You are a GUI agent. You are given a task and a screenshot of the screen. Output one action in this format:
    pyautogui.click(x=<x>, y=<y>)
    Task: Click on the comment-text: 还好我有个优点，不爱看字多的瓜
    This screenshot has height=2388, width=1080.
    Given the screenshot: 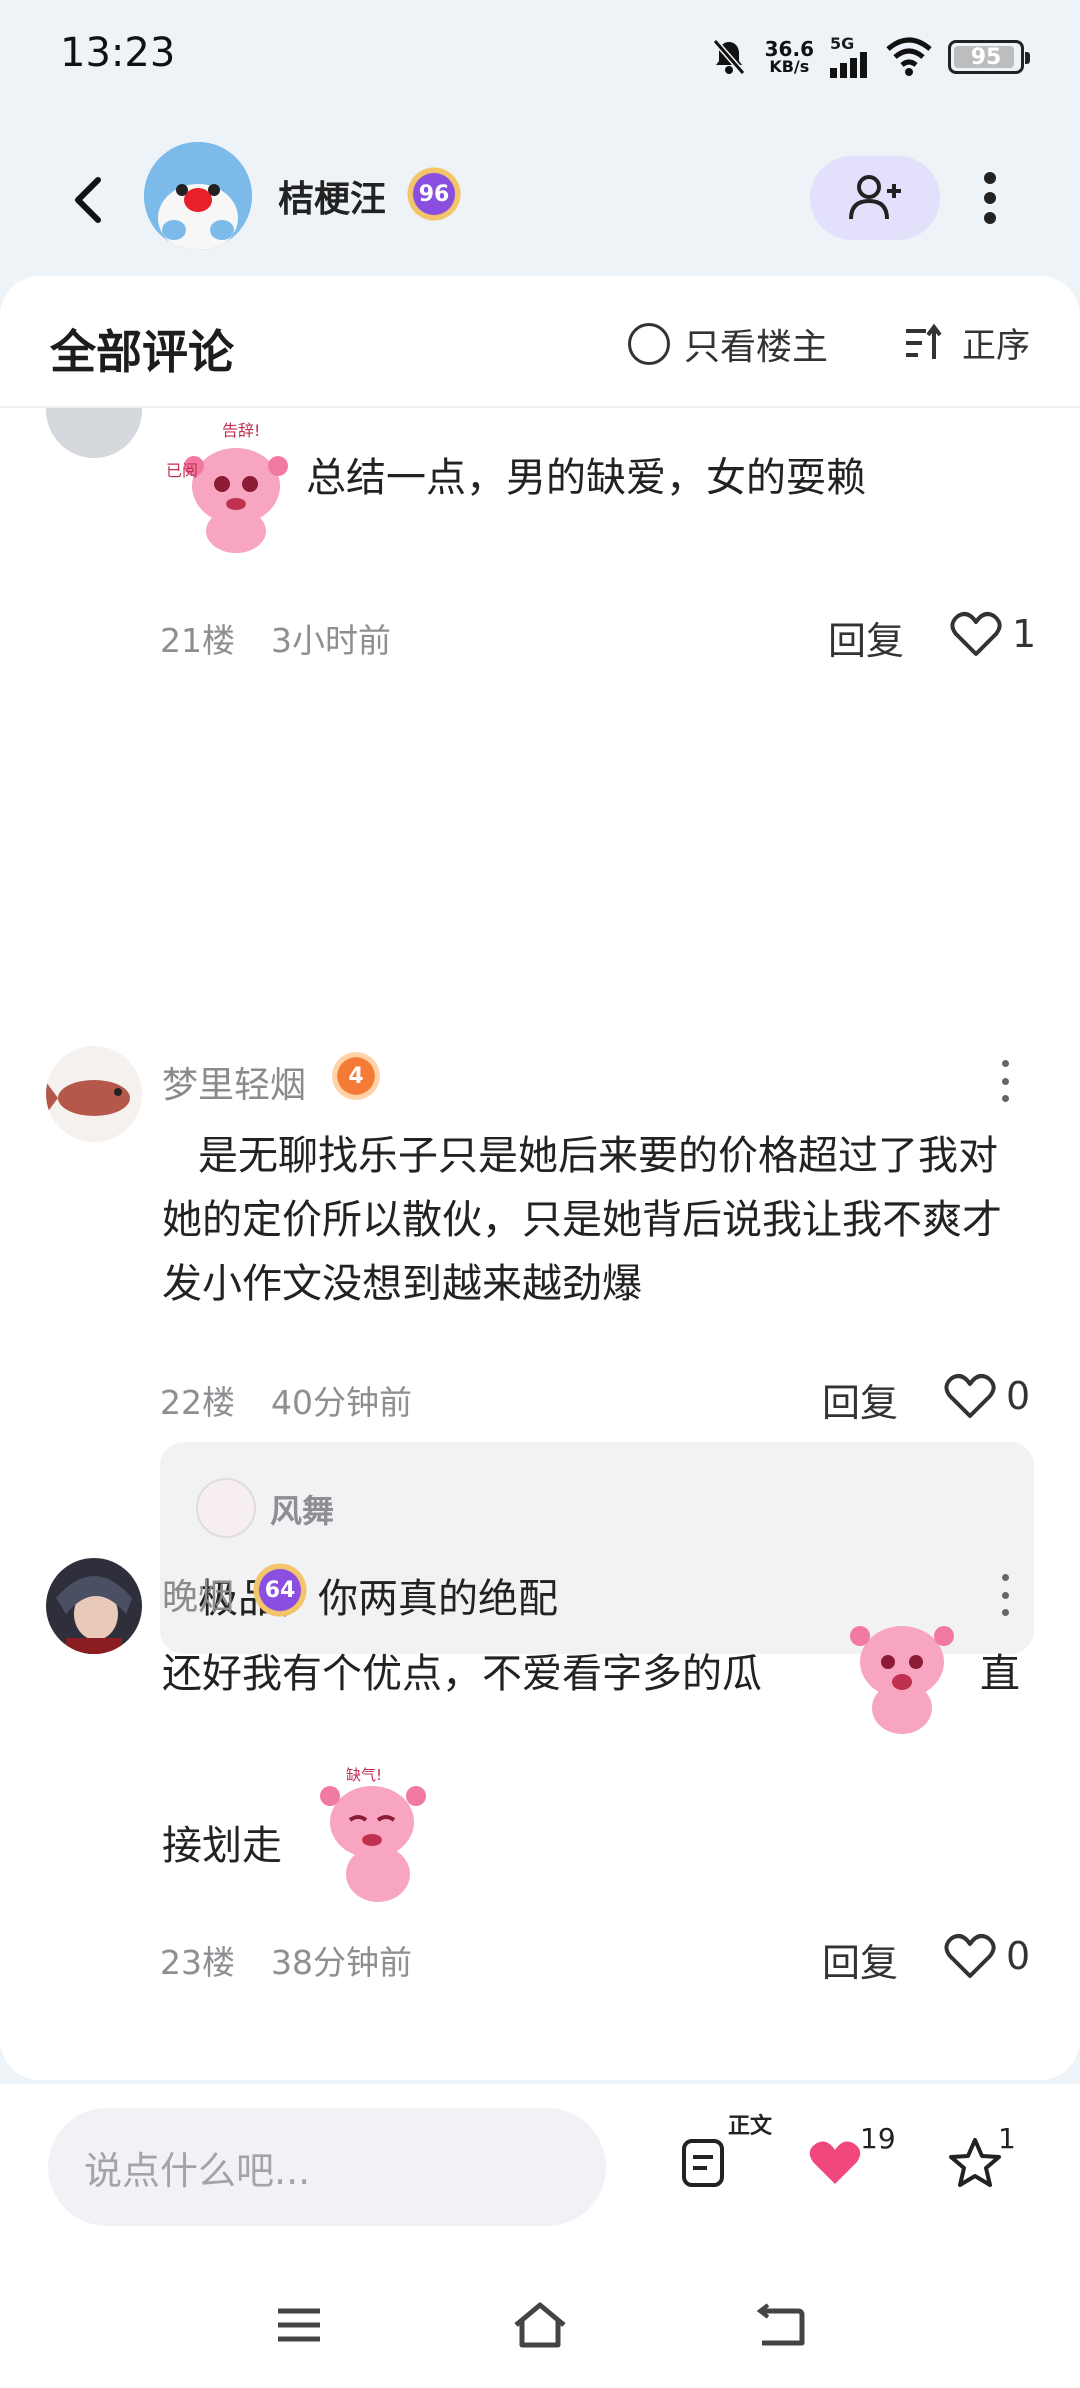 What is the action you would take?
    pyautogui.click(x=462, y=1674)
    